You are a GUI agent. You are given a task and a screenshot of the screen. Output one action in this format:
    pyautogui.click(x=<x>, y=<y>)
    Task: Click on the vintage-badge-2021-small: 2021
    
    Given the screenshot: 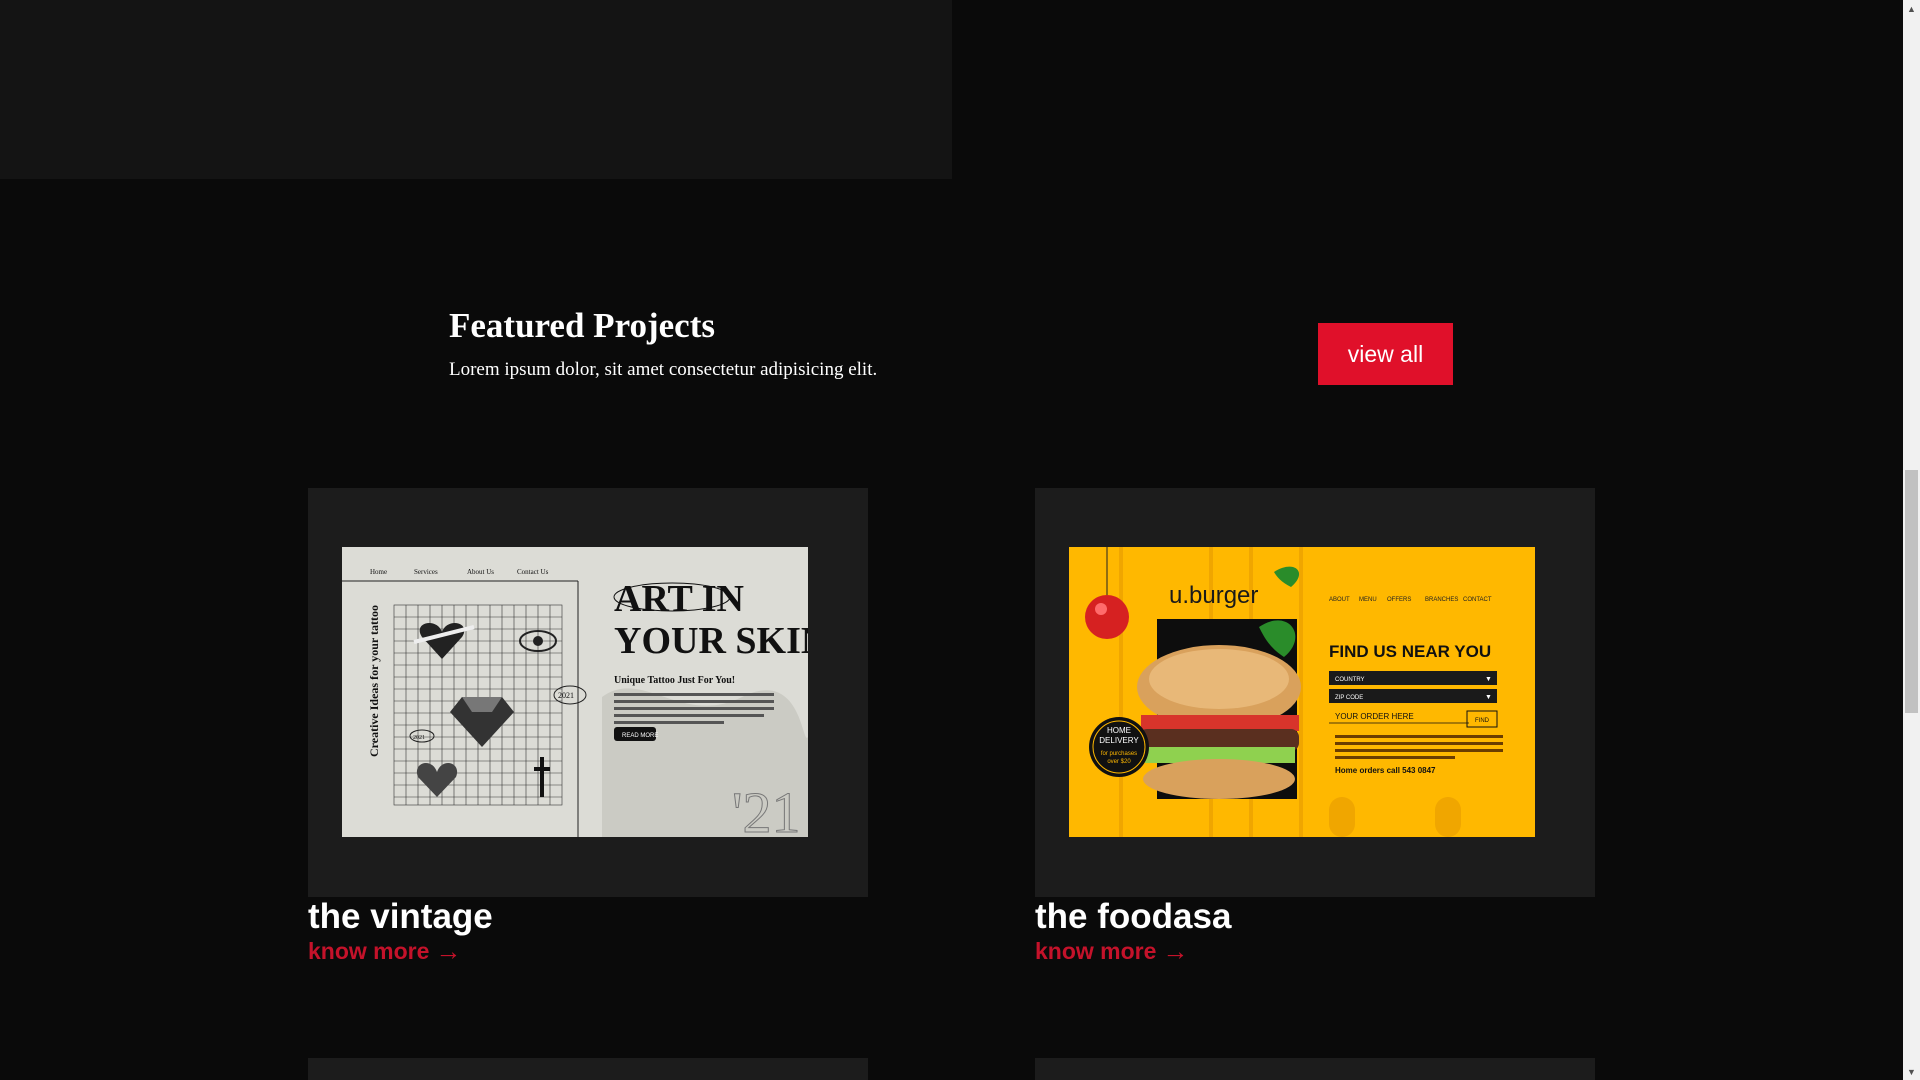 What is the action you would take?
    pyautogui.click(x=419, y=738)
    